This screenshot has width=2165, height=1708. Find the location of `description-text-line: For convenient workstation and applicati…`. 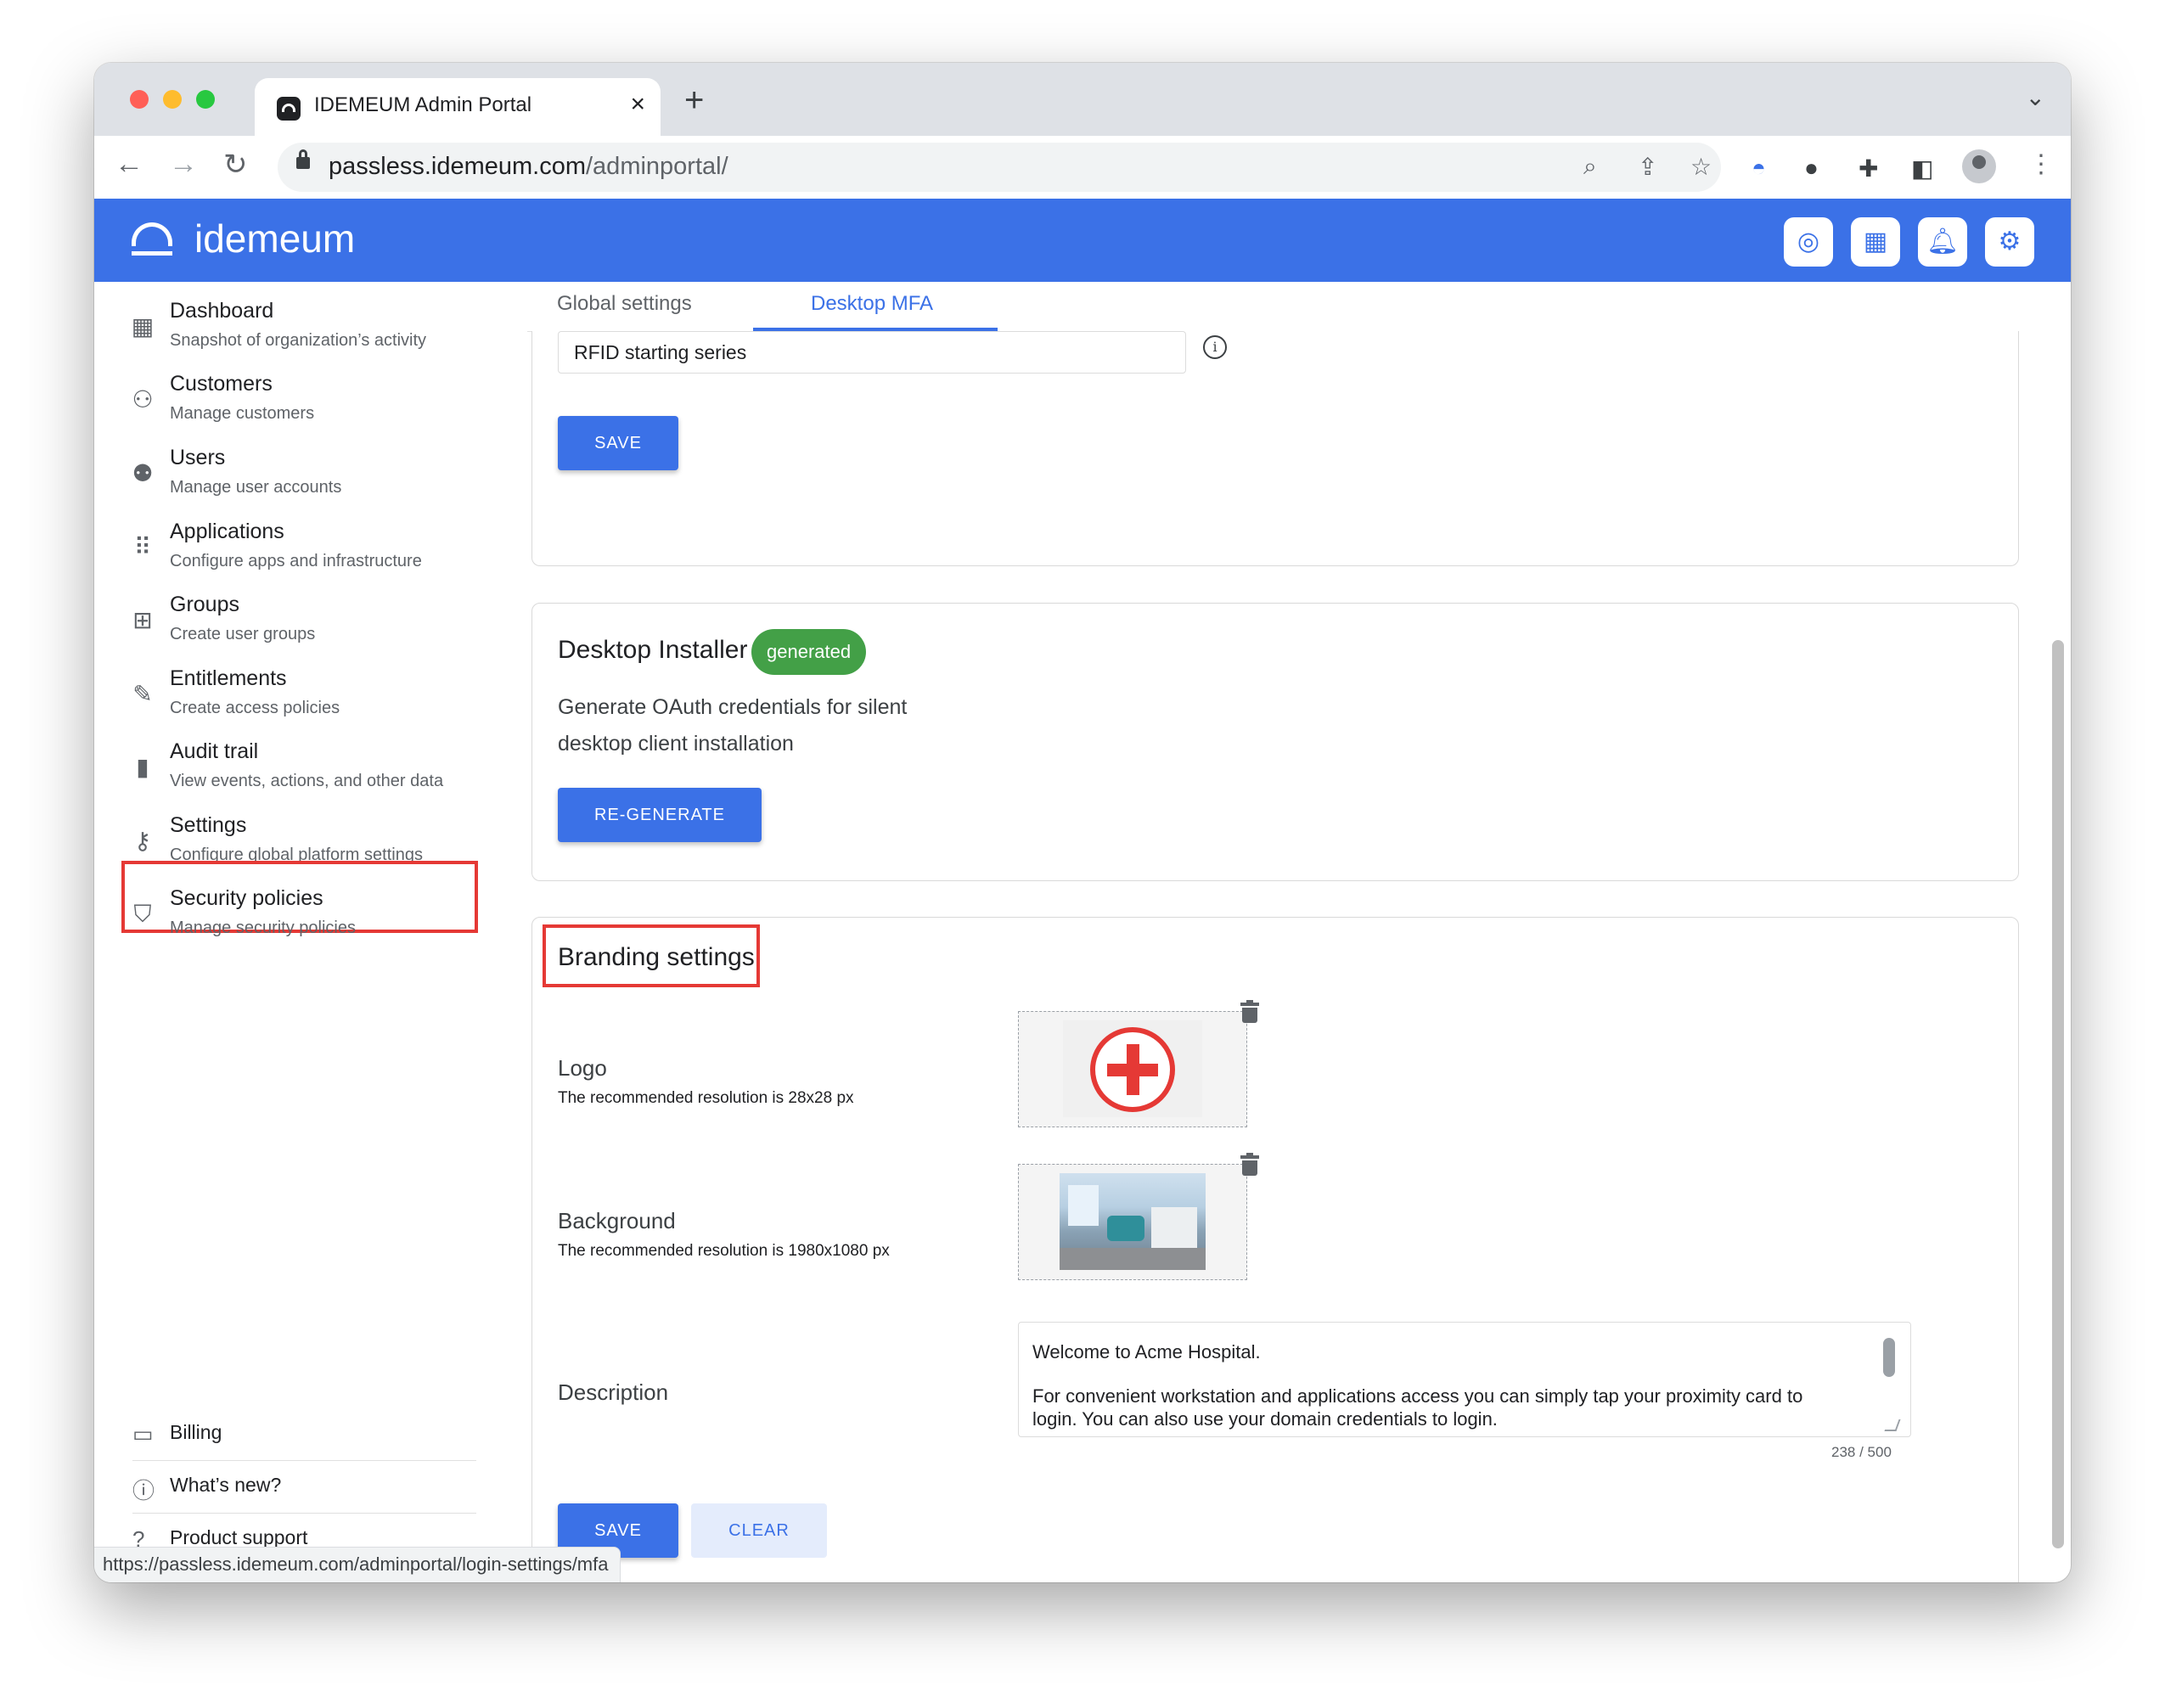

description-text-line: For convenient workstation and applicati… is located at coordinates (1417, 1396).